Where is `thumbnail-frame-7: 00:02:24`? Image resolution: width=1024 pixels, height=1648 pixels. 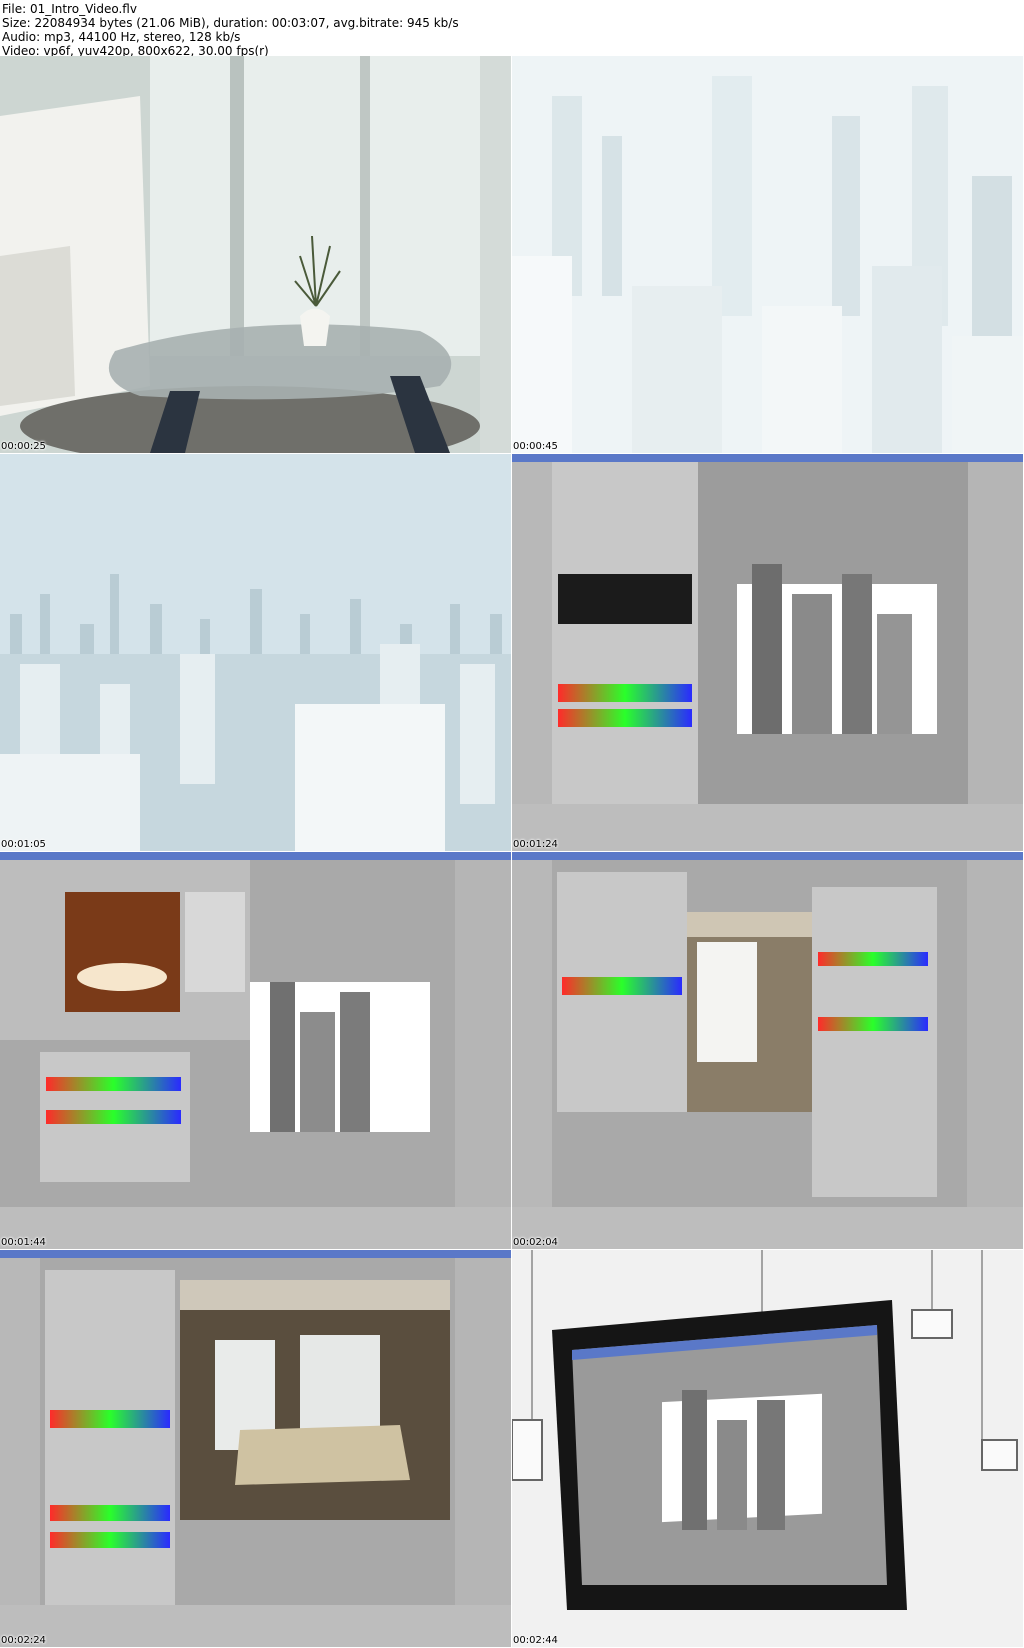 thumbnail-frame-7: 00:02:24 is located at coordinates (255, 1448).